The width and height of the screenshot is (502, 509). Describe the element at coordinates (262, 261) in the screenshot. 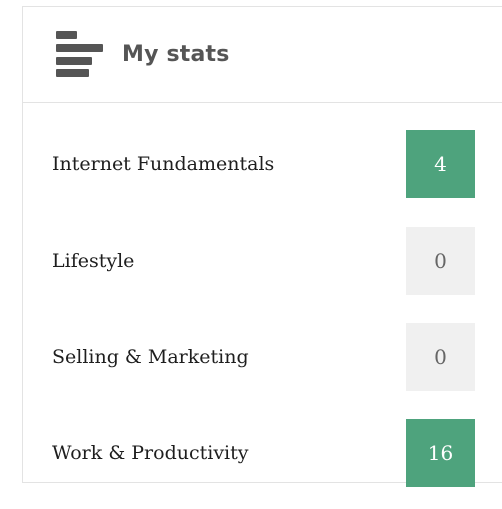

I see `stat-row-lifestyle: Lifestyle 0` at that location.